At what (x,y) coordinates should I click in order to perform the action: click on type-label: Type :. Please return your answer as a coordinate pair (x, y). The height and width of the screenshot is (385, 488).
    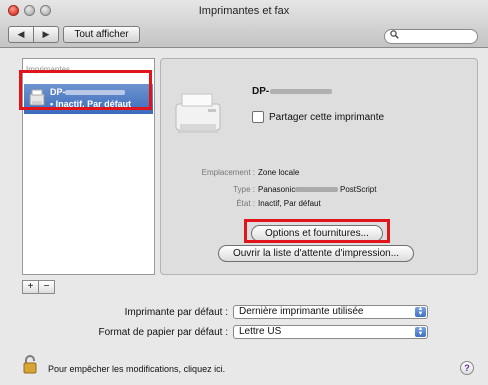
    Looking at the image, I should click on (244, 189).